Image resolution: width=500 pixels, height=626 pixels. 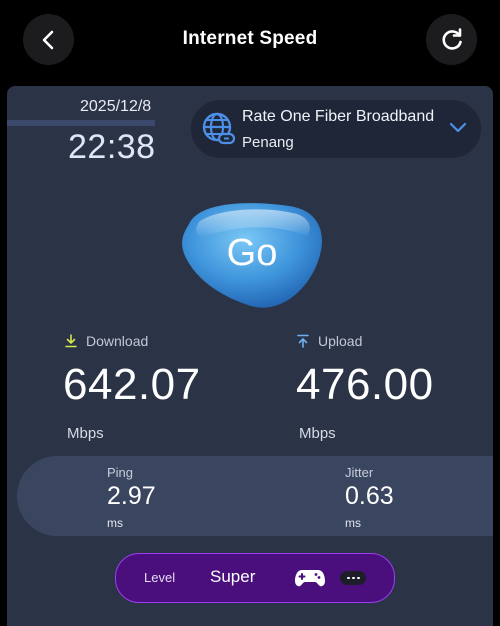 I want to click on chevron-down-icon, so click(x=458, y=127).